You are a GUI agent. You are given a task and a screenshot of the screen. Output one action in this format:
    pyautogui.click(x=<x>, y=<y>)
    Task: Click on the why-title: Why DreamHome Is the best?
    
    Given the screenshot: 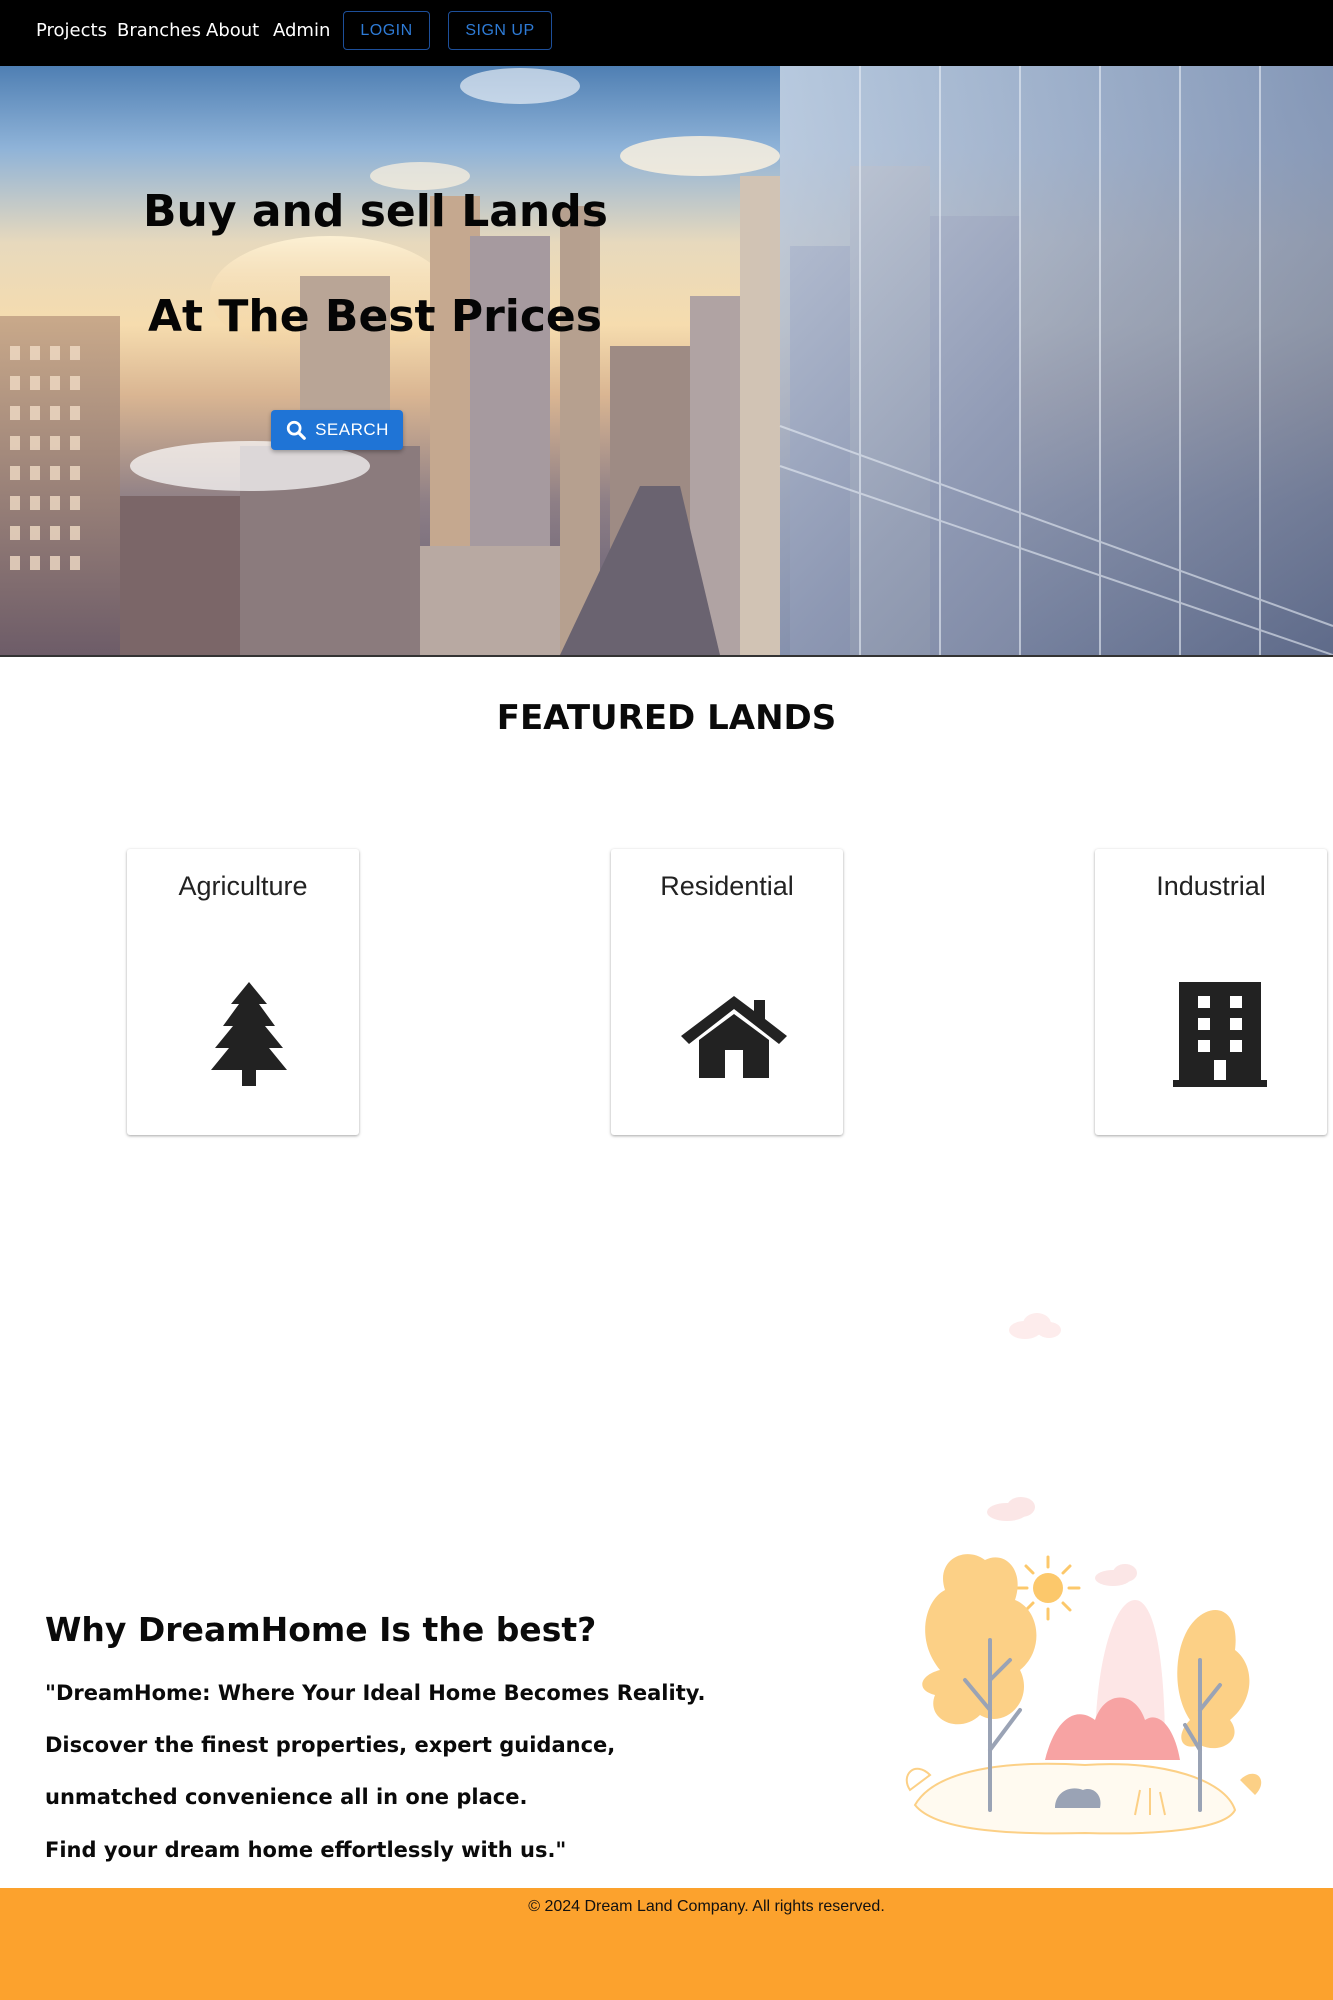 What is the action you would take?
    pyautogui.click(x=321, y=1629)
    